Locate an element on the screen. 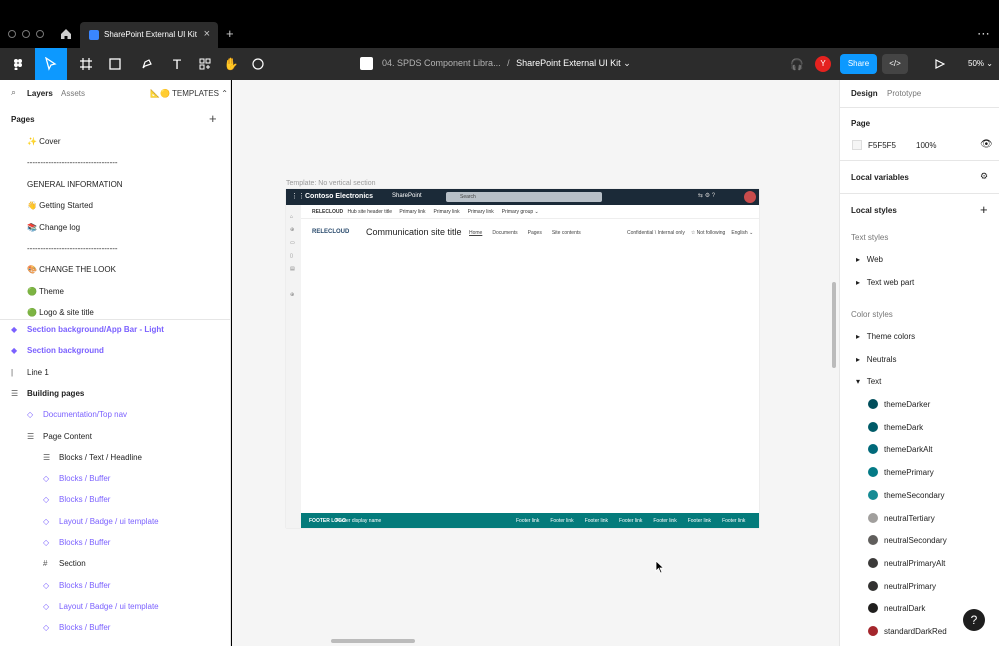 The height and width of the screenshot is (646, 999). layer-label: Blocks / Buffer is located at coordinates (85, 585).